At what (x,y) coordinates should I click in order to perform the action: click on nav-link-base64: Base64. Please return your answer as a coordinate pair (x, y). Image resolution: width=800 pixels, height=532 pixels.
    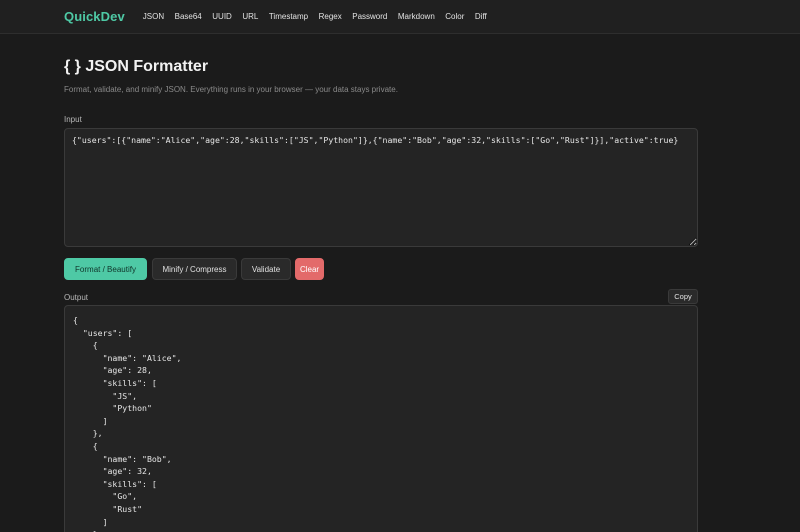
    Looking at the image, I should click on (188, 16).